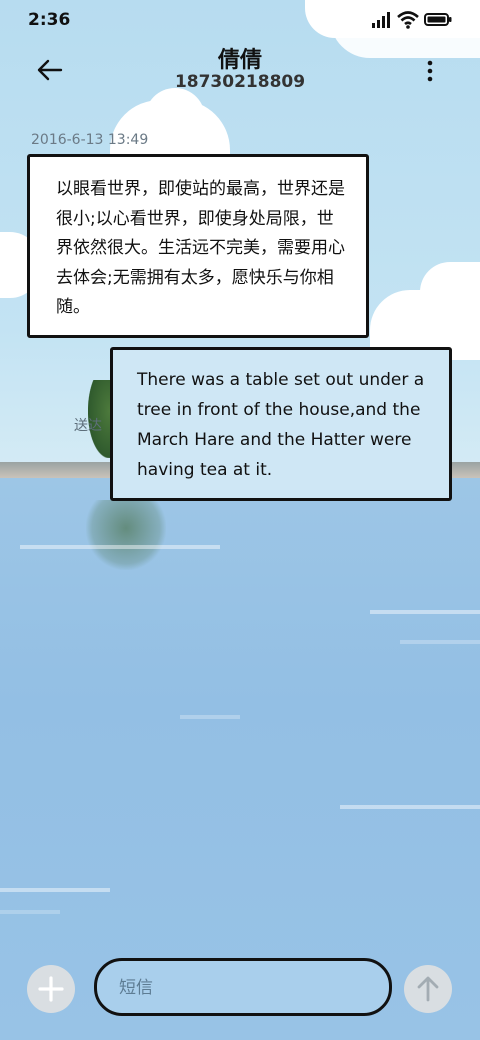  What do you see at coordinates (381, 20) in the screenshot?
I see `signal-icon` at bounding box center [381, 20].